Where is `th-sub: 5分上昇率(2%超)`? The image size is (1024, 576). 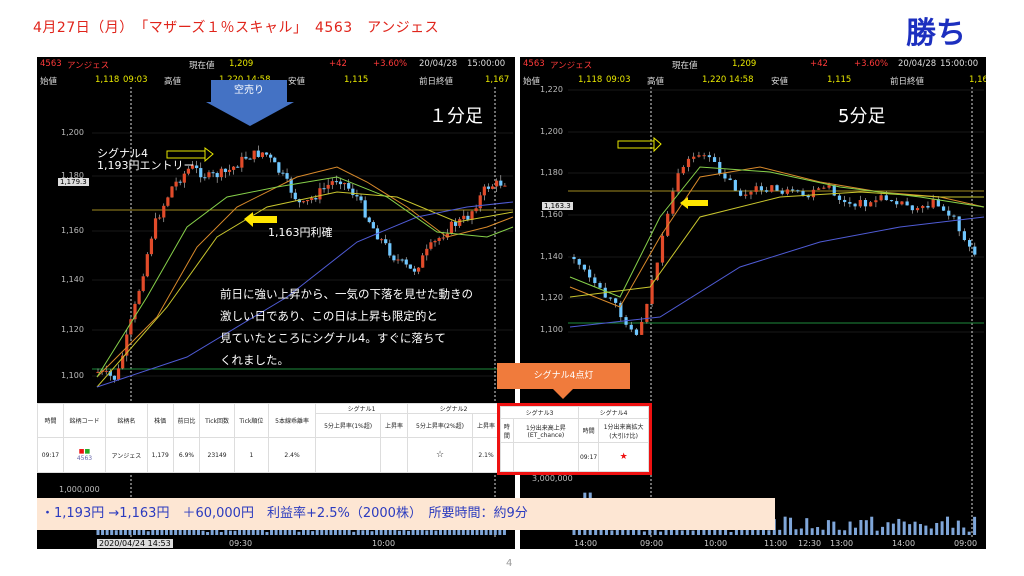
th-sub: 5分上昇率(2%超) is located at coordinates (440, 425).